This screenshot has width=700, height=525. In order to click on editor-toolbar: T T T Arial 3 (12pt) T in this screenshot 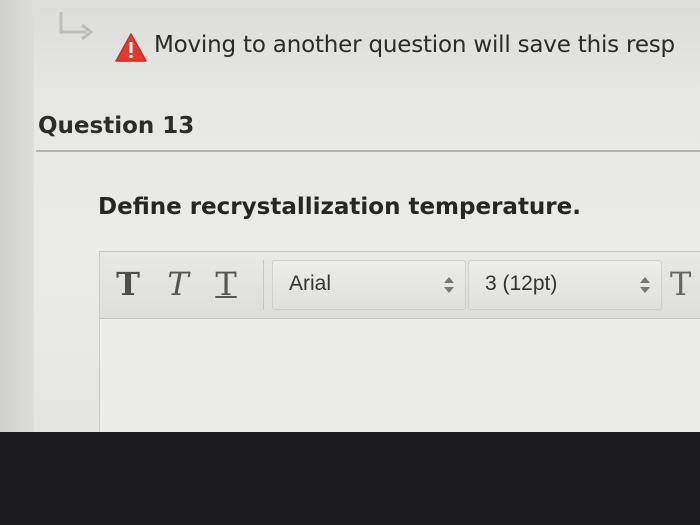, I will do `click(400, 285)`.